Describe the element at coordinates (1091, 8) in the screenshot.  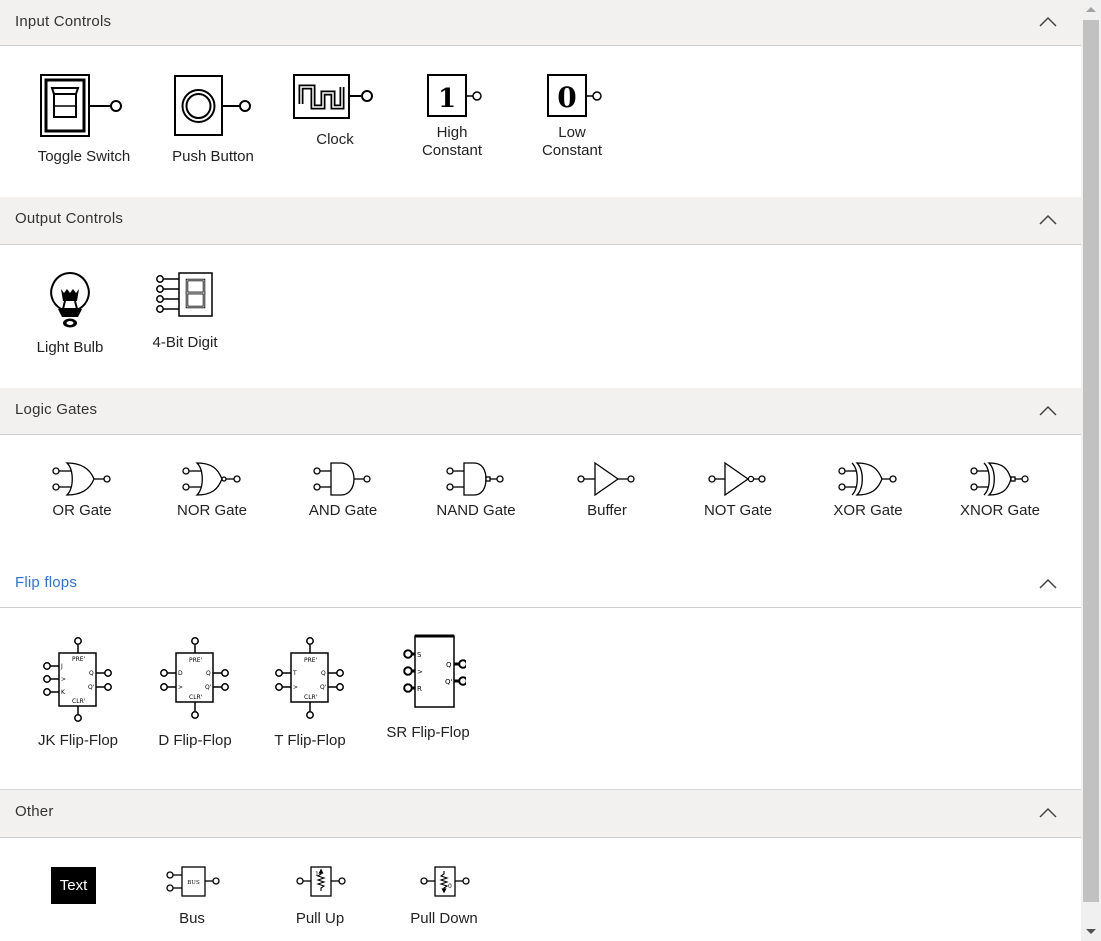
I see `arrow-up-icon` at that location.